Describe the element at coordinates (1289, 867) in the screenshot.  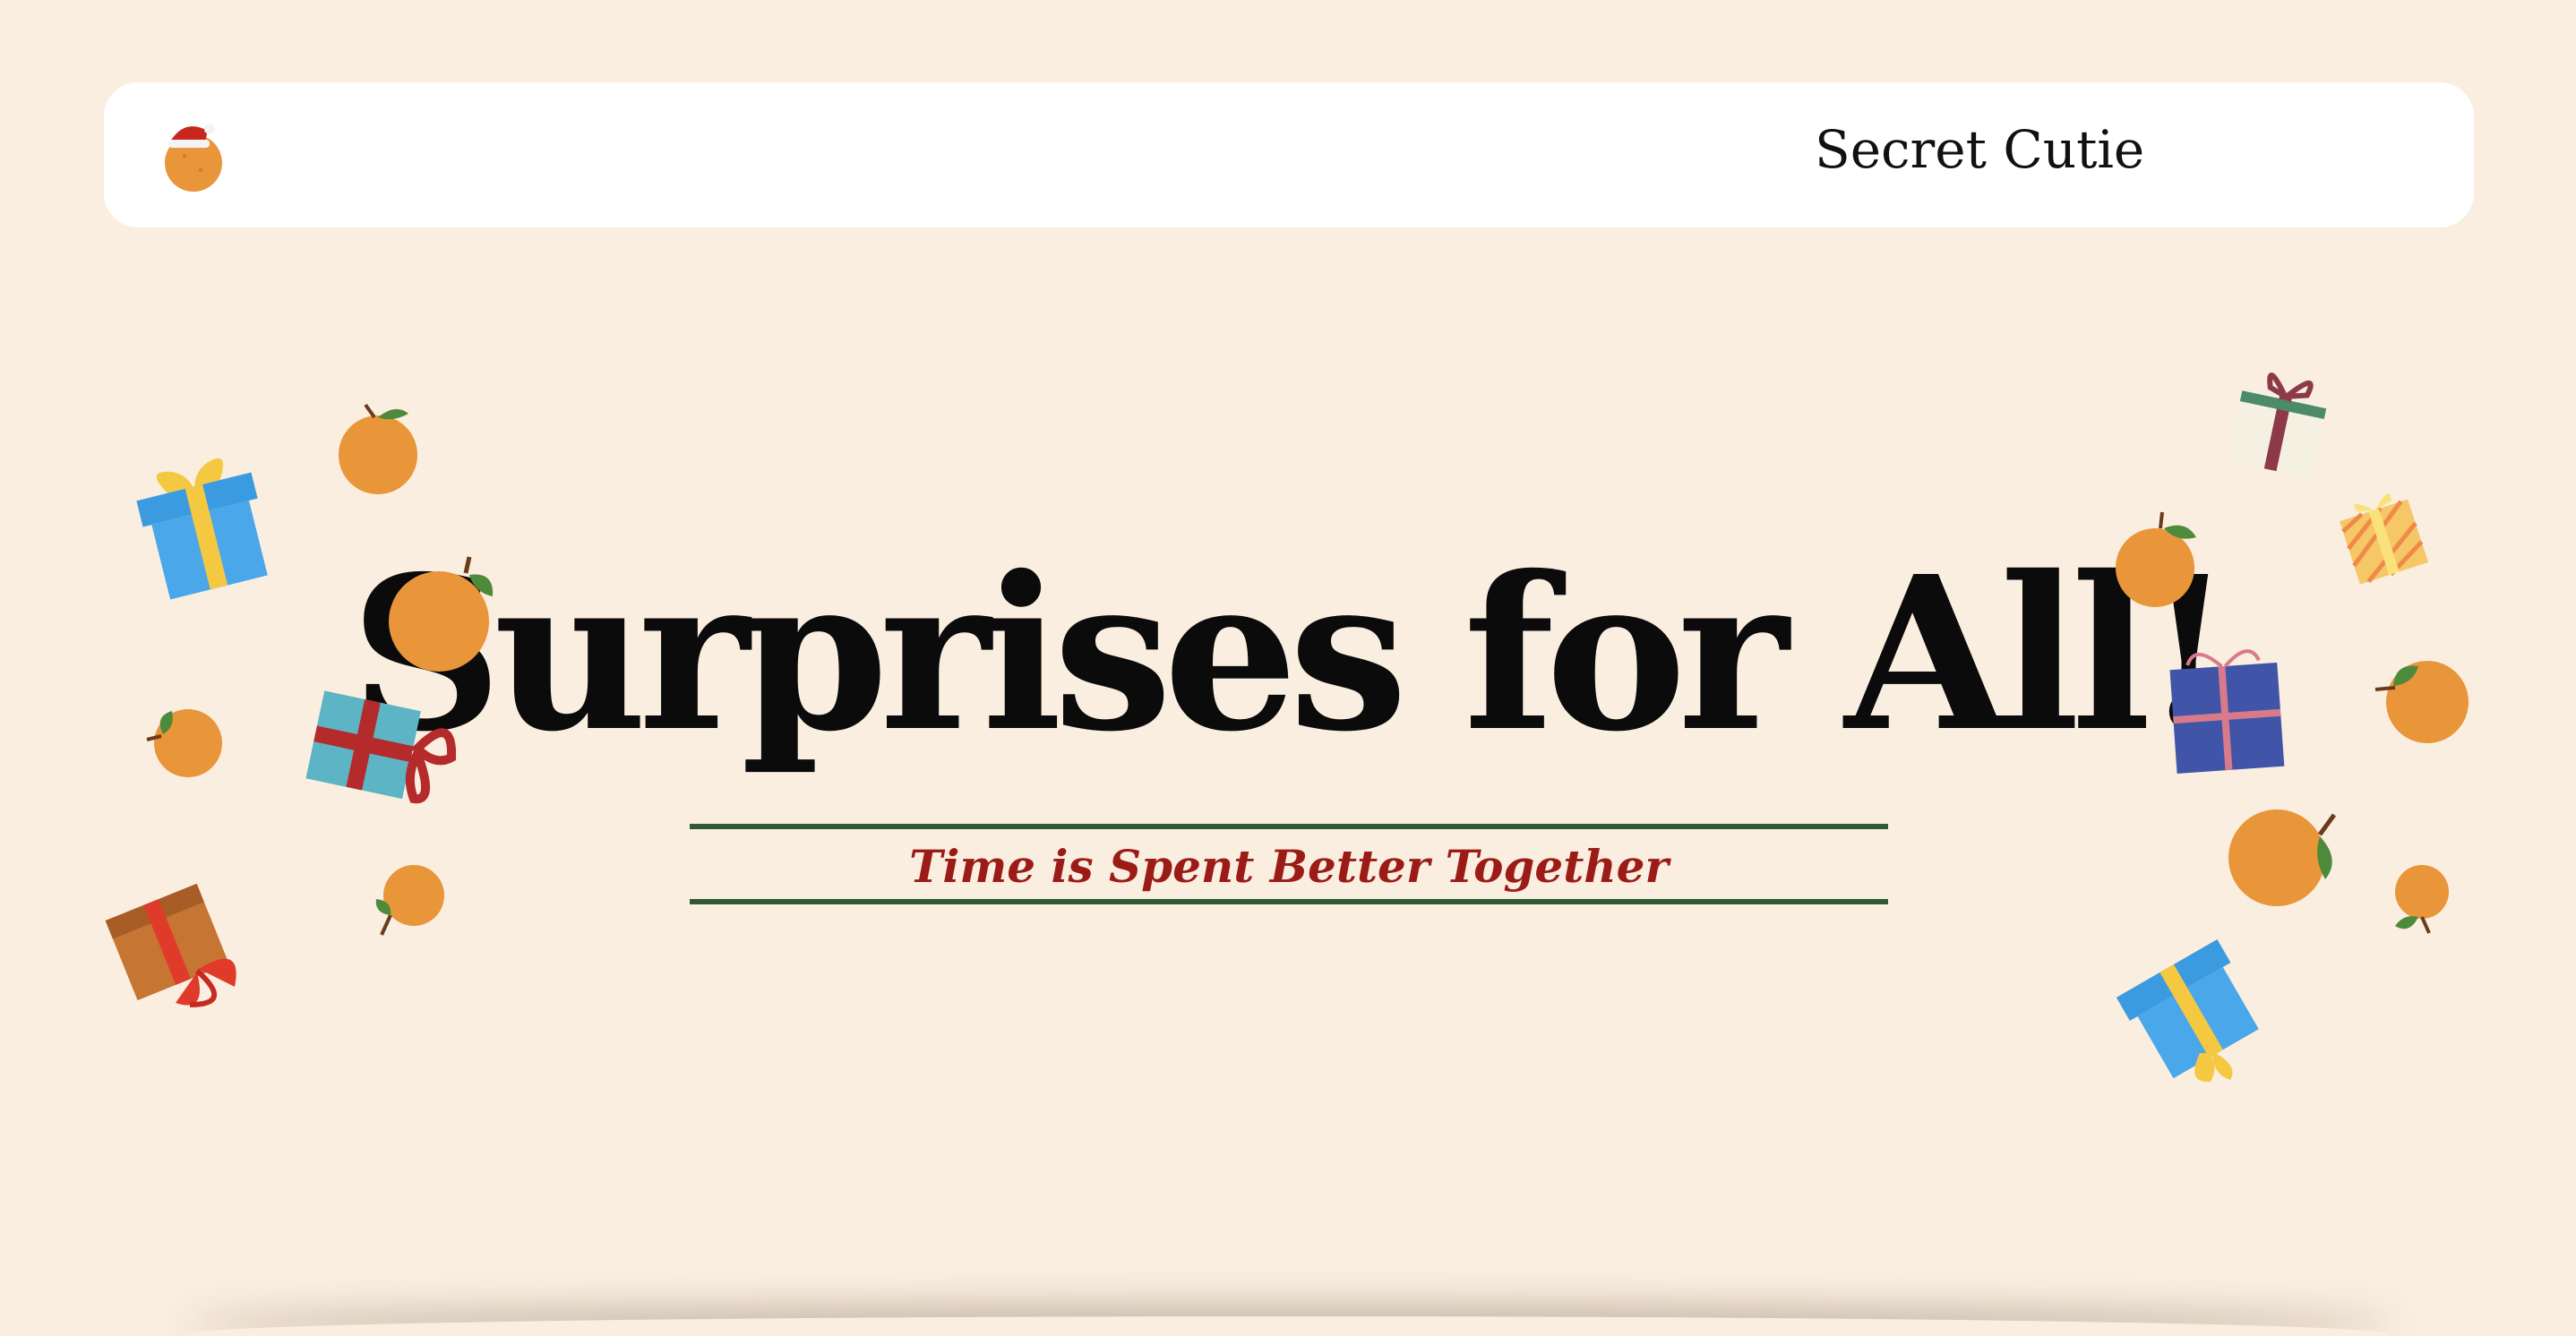
I see `hero-tagline: Time is Spent Better Together` at that location.